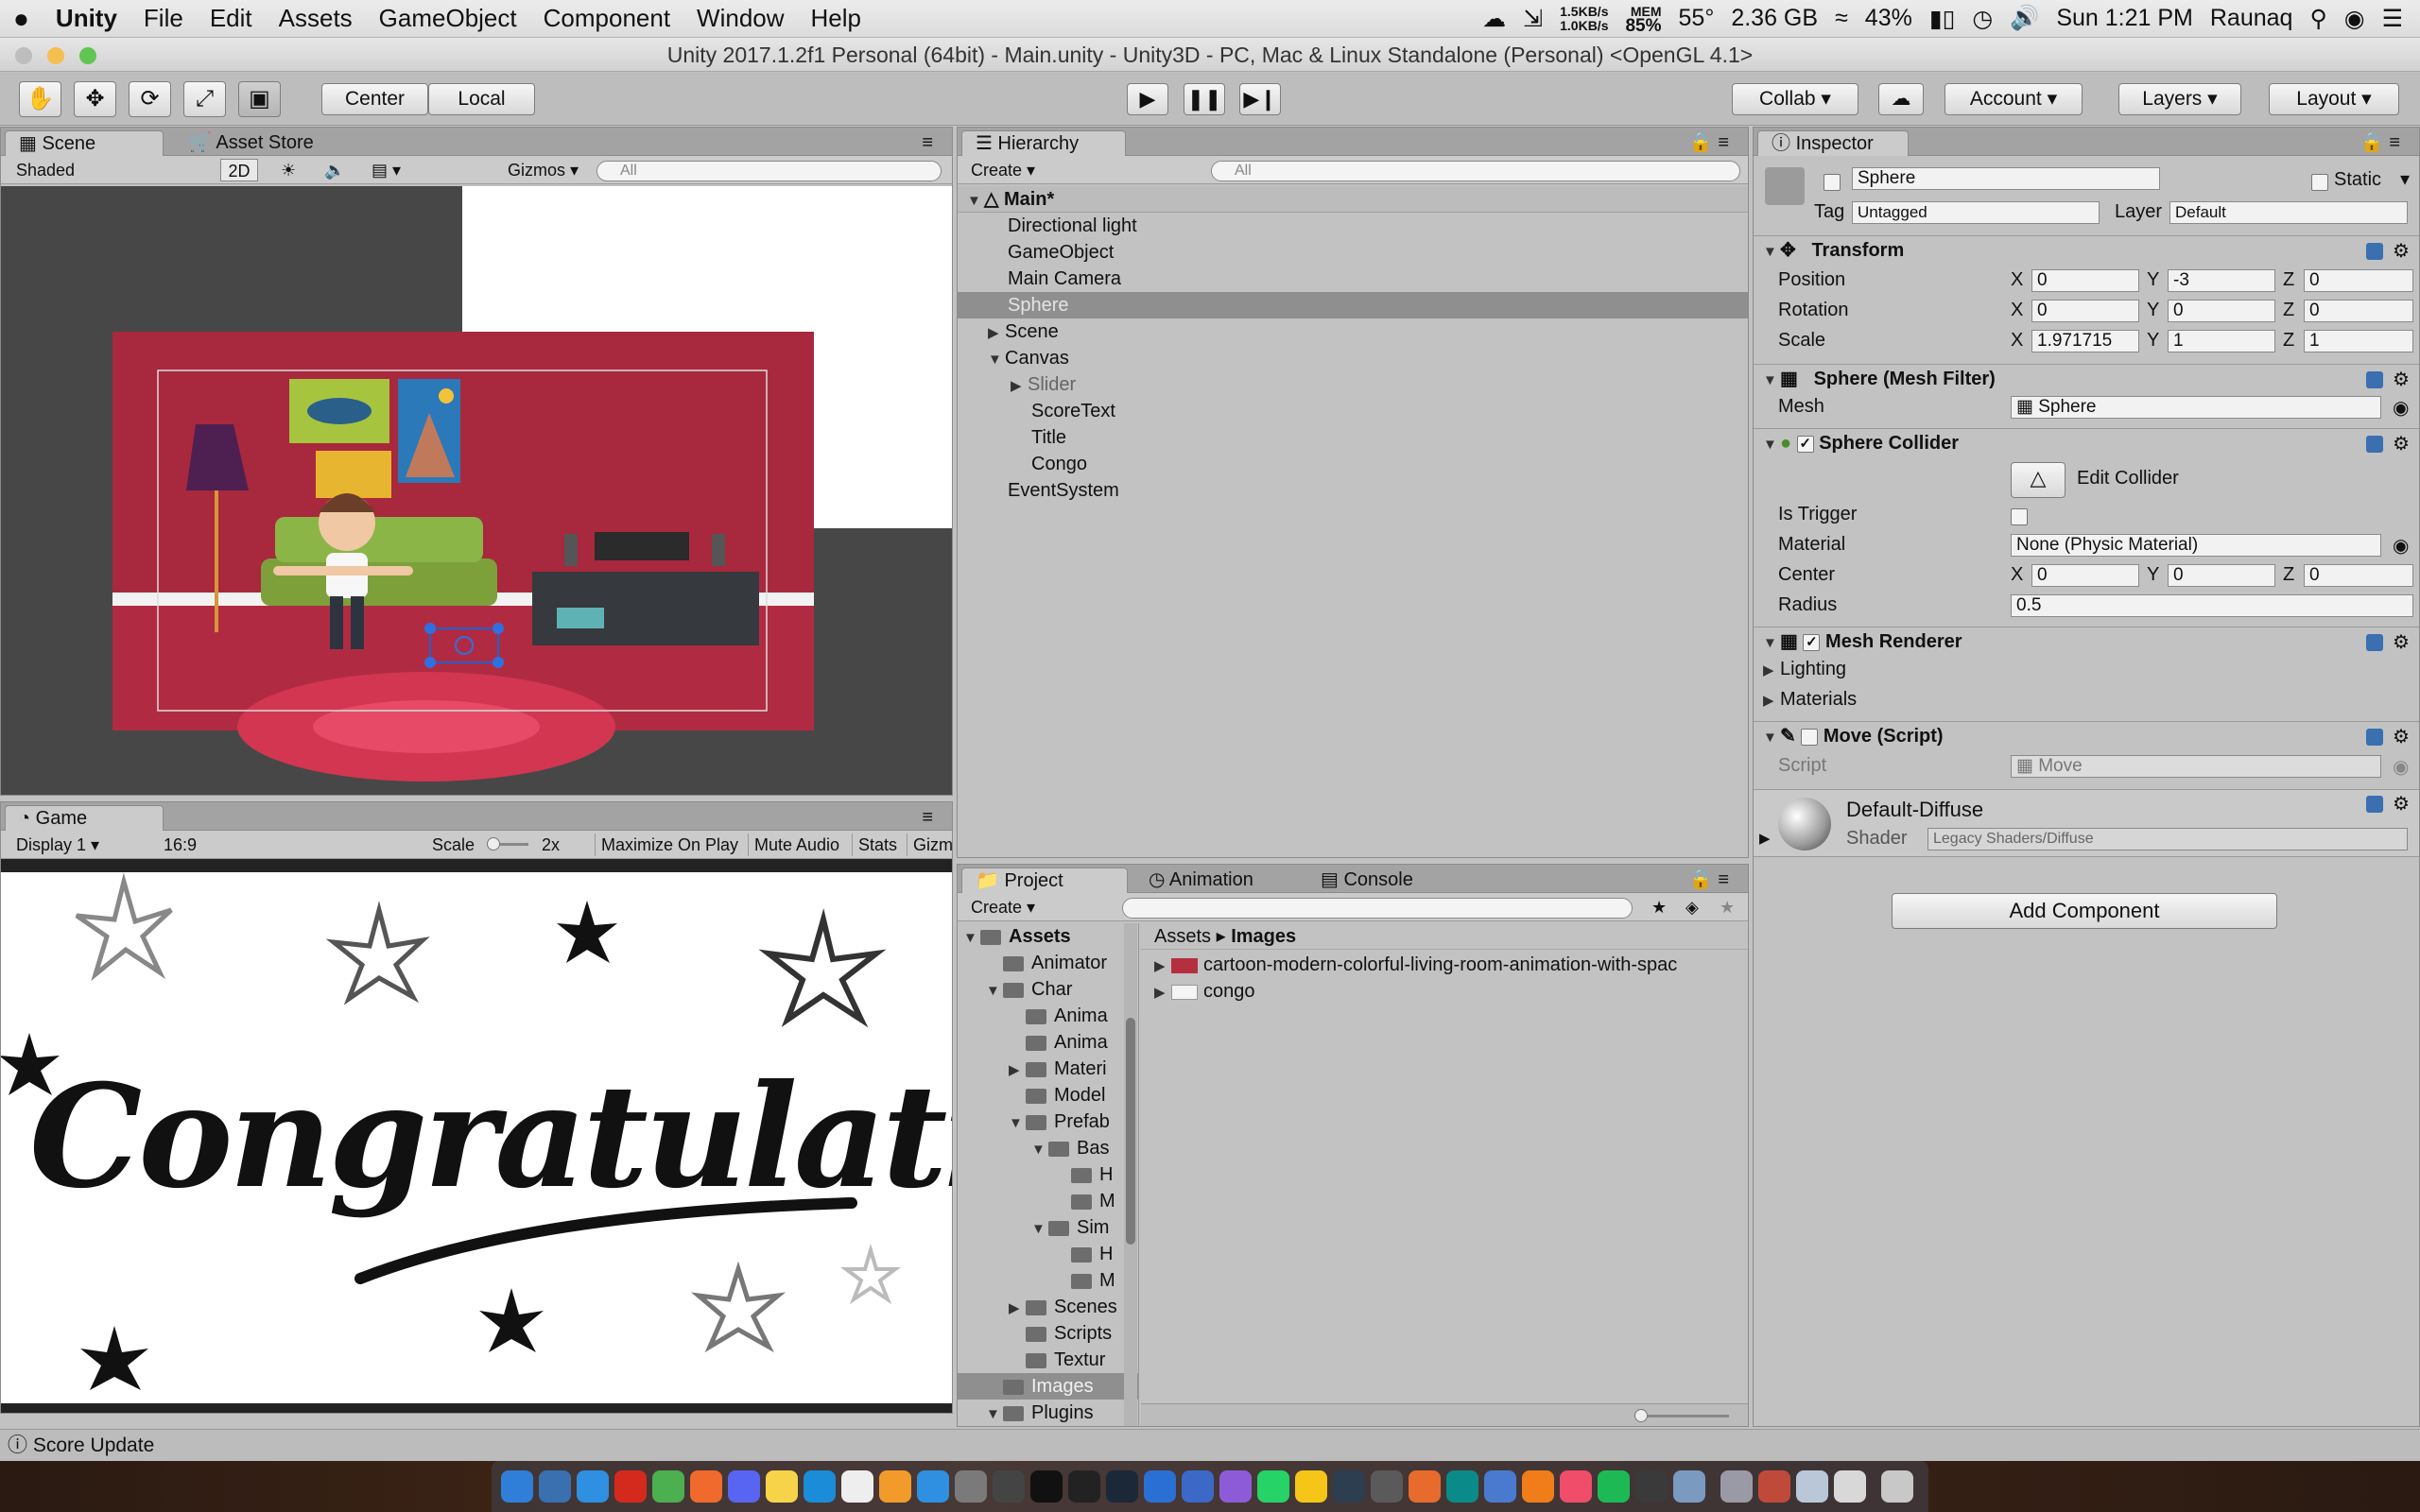 This screenshot has width=2420, height=1512. I want to click on spotify-icon, so click(1614, 1486).